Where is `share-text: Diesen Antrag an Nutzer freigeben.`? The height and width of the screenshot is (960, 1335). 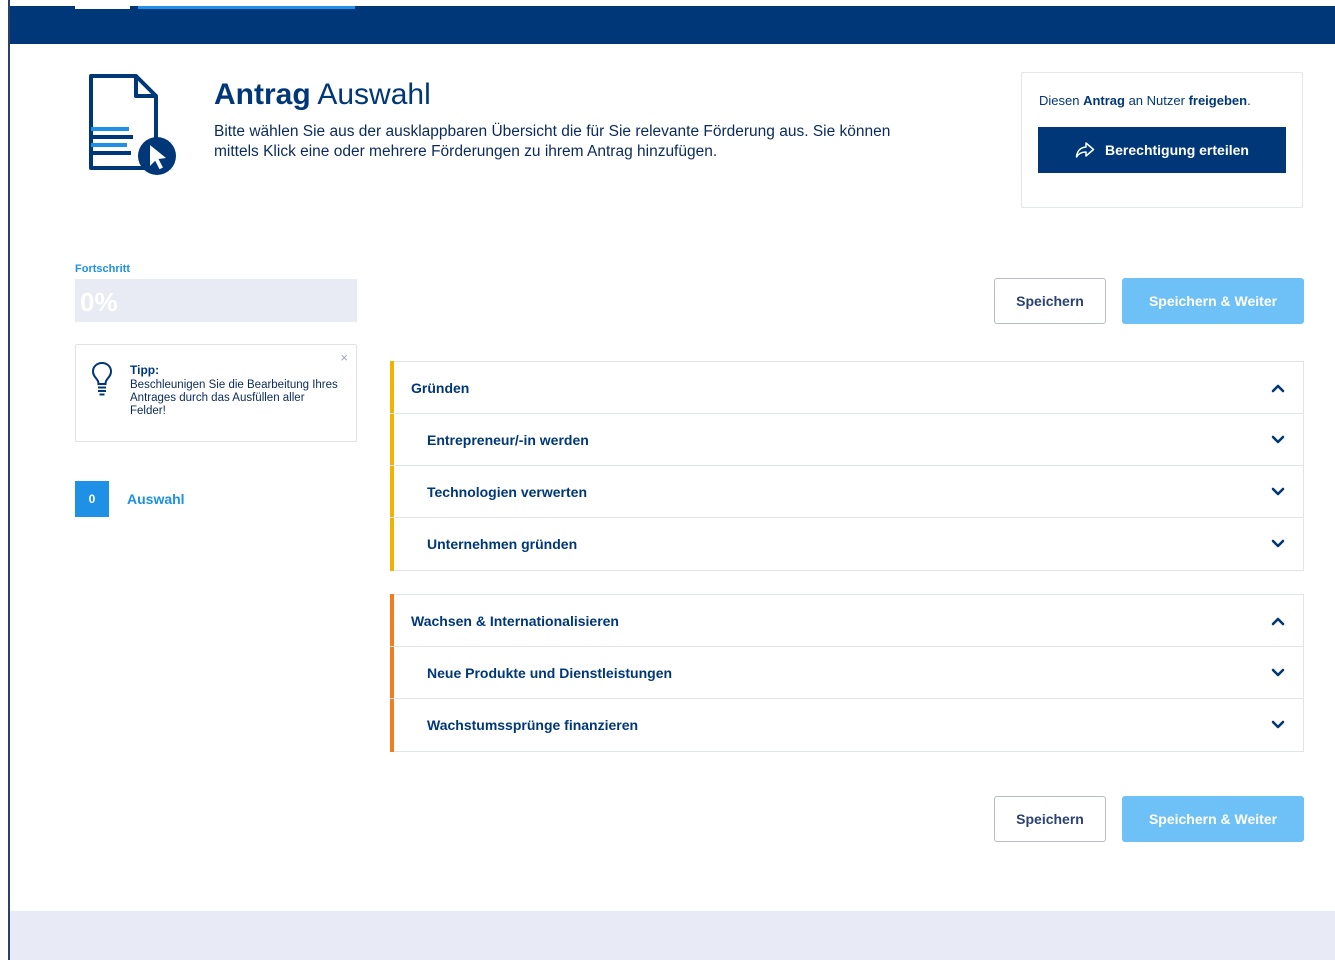
share-text: Diesen Antrag an Nutzer freigeben. is located at coordinates (1145, 100).